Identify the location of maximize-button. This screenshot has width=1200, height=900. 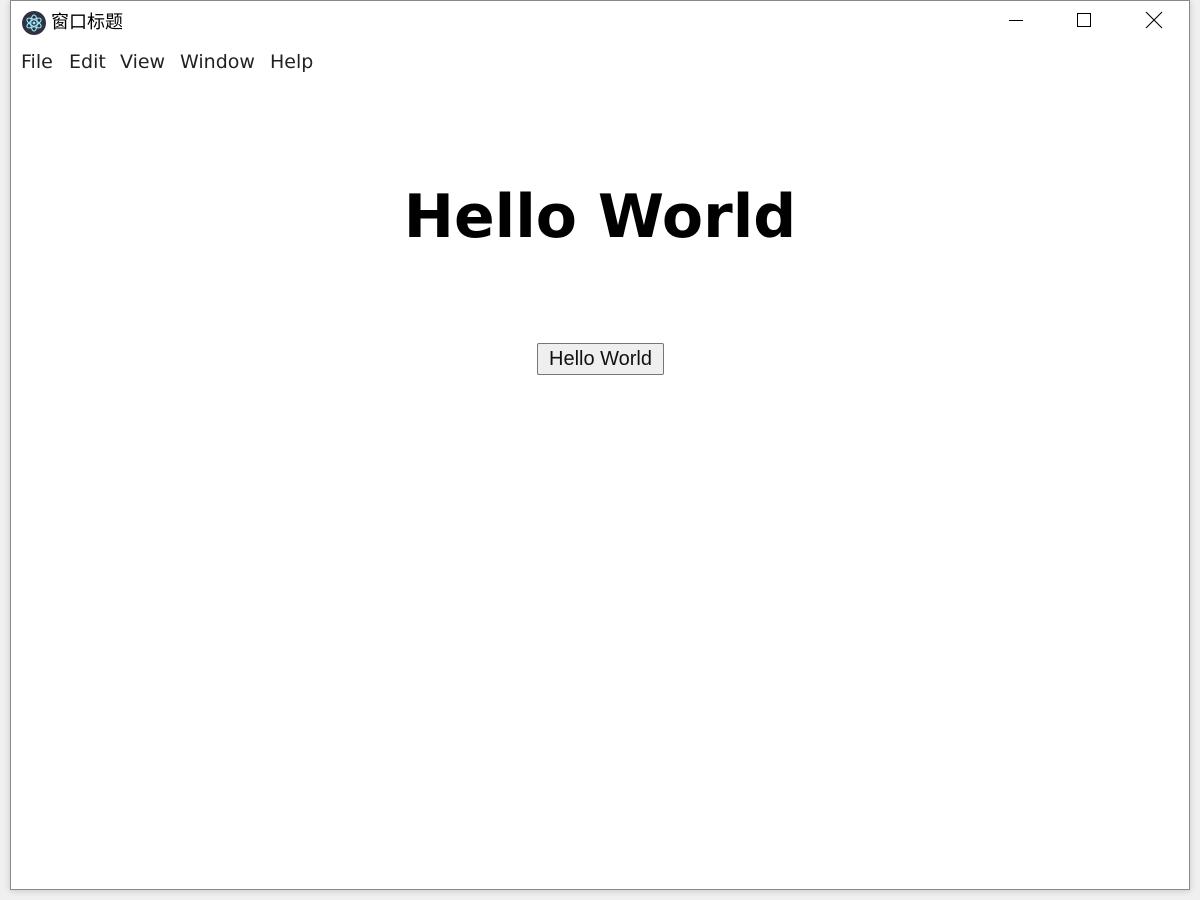
(1084, 22).